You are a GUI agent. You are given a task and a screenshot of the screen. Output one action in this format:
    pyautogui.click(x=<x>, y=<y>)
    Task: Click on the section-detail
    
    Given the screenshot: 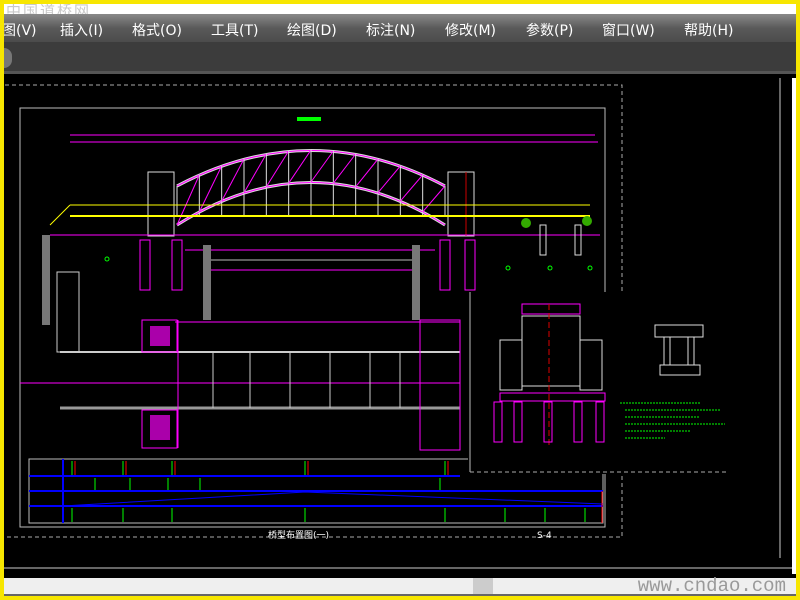 What is the action you would take?
    pyautogui.click(x=597, y=383)
    